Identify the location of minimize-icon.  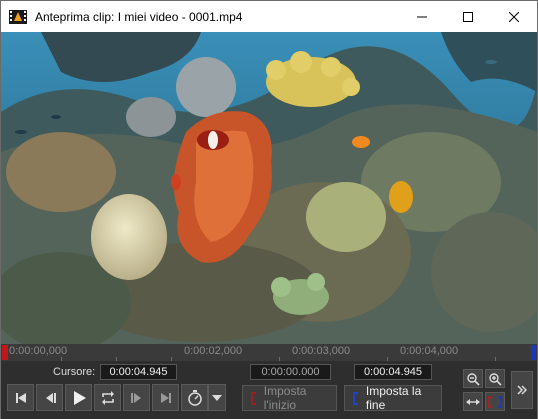
(422, 16).